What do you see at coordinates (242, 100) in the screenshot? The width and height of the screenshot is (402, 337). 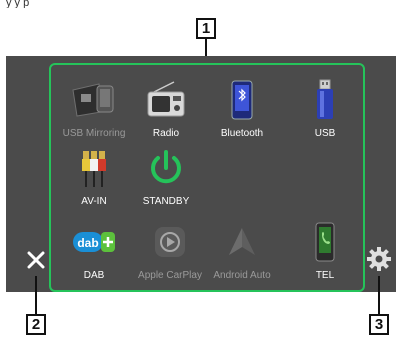 I see `bluetooth-phone-icon` at bounding box center [242, 100].